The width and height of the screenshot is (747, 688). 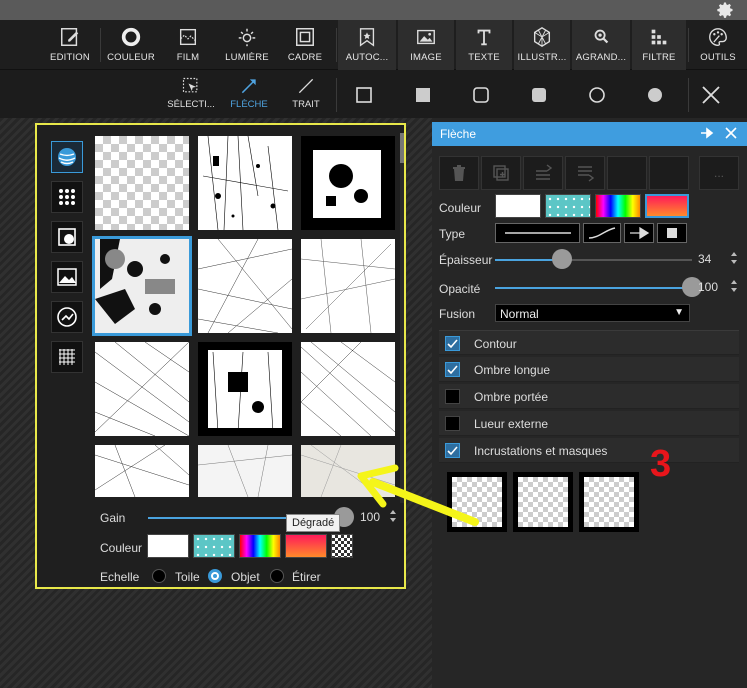 What do you see at coordinates (426, 45) in the screenshot?
I see `tool-image: IMAGE` at bounding box center [426, 45].